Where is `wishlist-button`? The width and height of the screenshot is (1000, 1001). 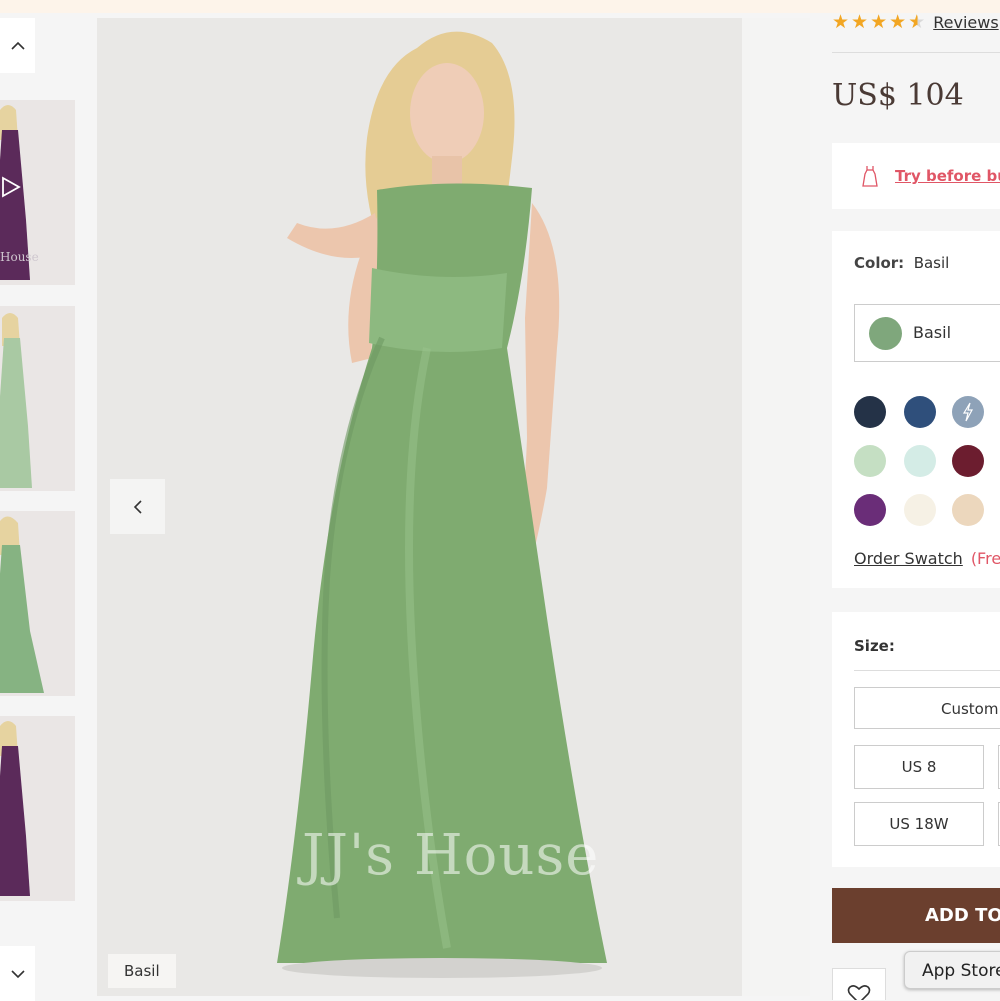 wishlist-button is located at coordinates (859, 984).